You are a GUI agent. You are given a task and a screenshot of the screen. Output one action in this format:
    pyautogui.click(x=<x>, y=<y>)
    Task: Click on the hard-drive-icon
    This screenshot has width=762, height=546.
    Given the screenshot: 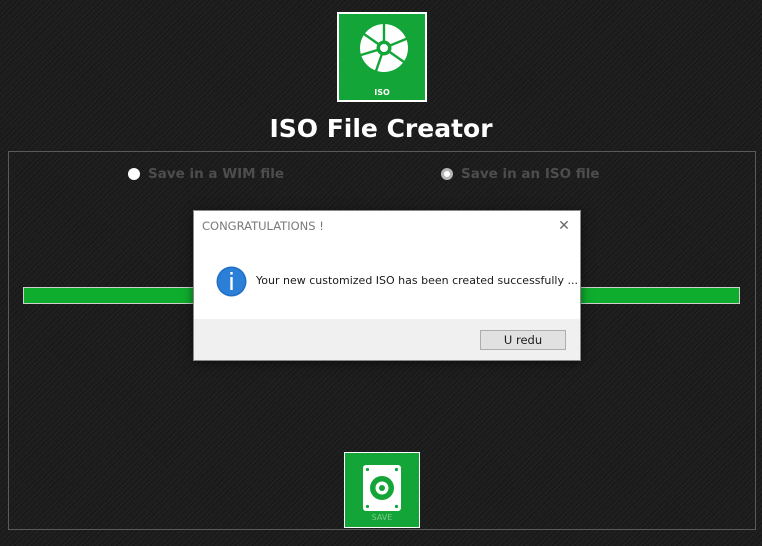 What is the action you would take?
    pyautogui.click(x=382, y=488)
    